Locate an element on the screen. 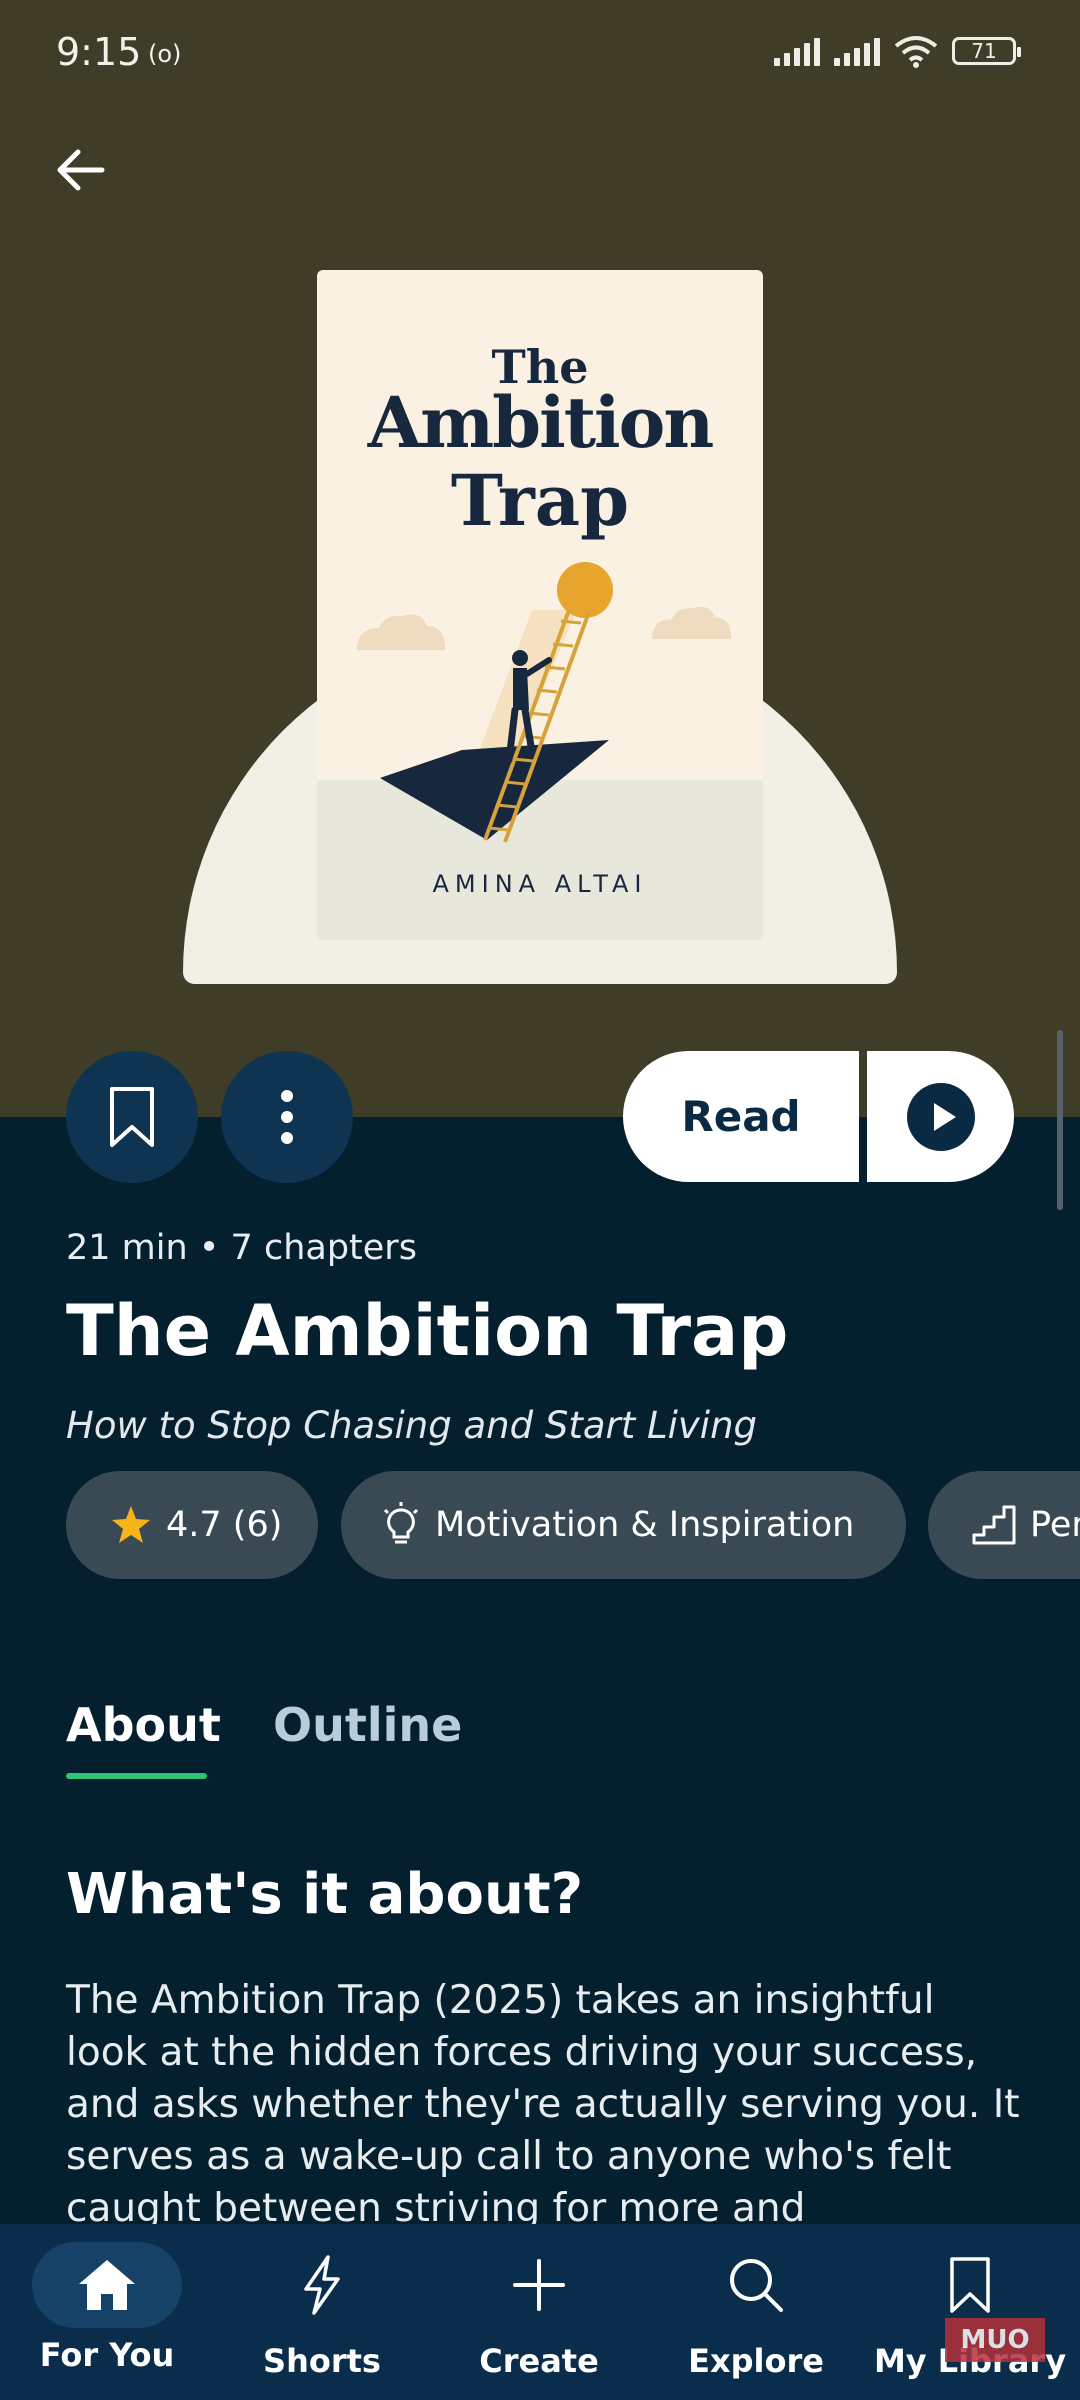 This screenshot has height=2400, width=1080. play-icon is located at coordinates (940, 1116).